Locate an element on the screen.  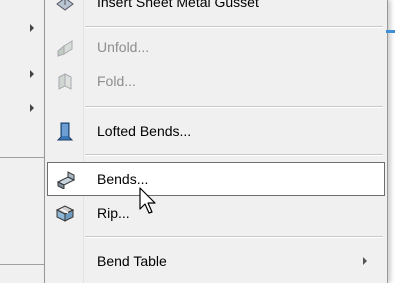
unfold-icon is located at coordinates (65, 47).